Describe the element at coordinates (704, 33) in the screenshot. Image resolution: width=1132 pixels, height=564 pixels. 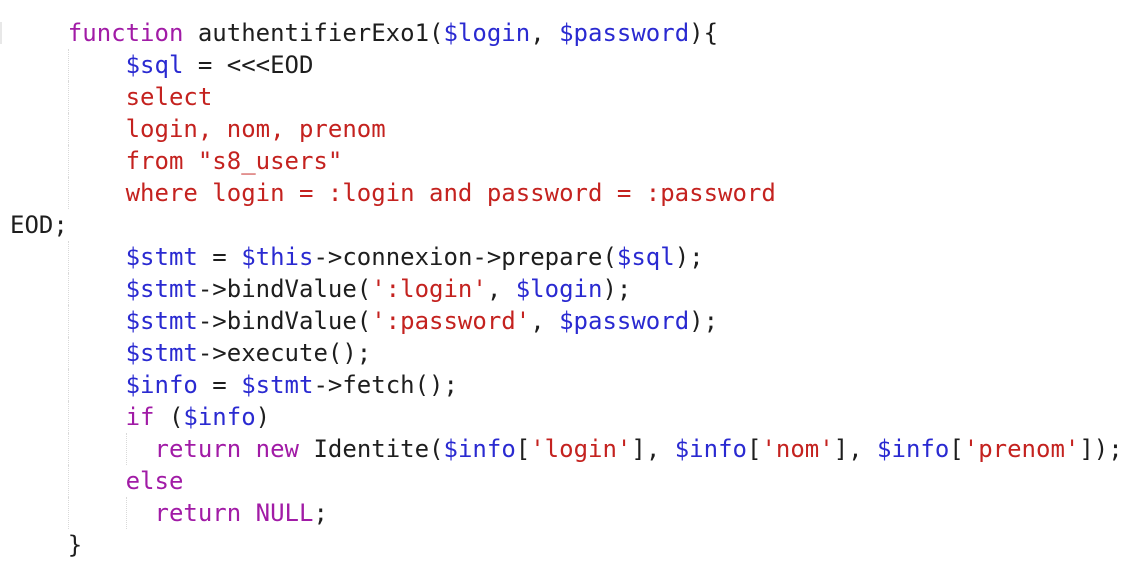
I see `code-token: ){` at that location.